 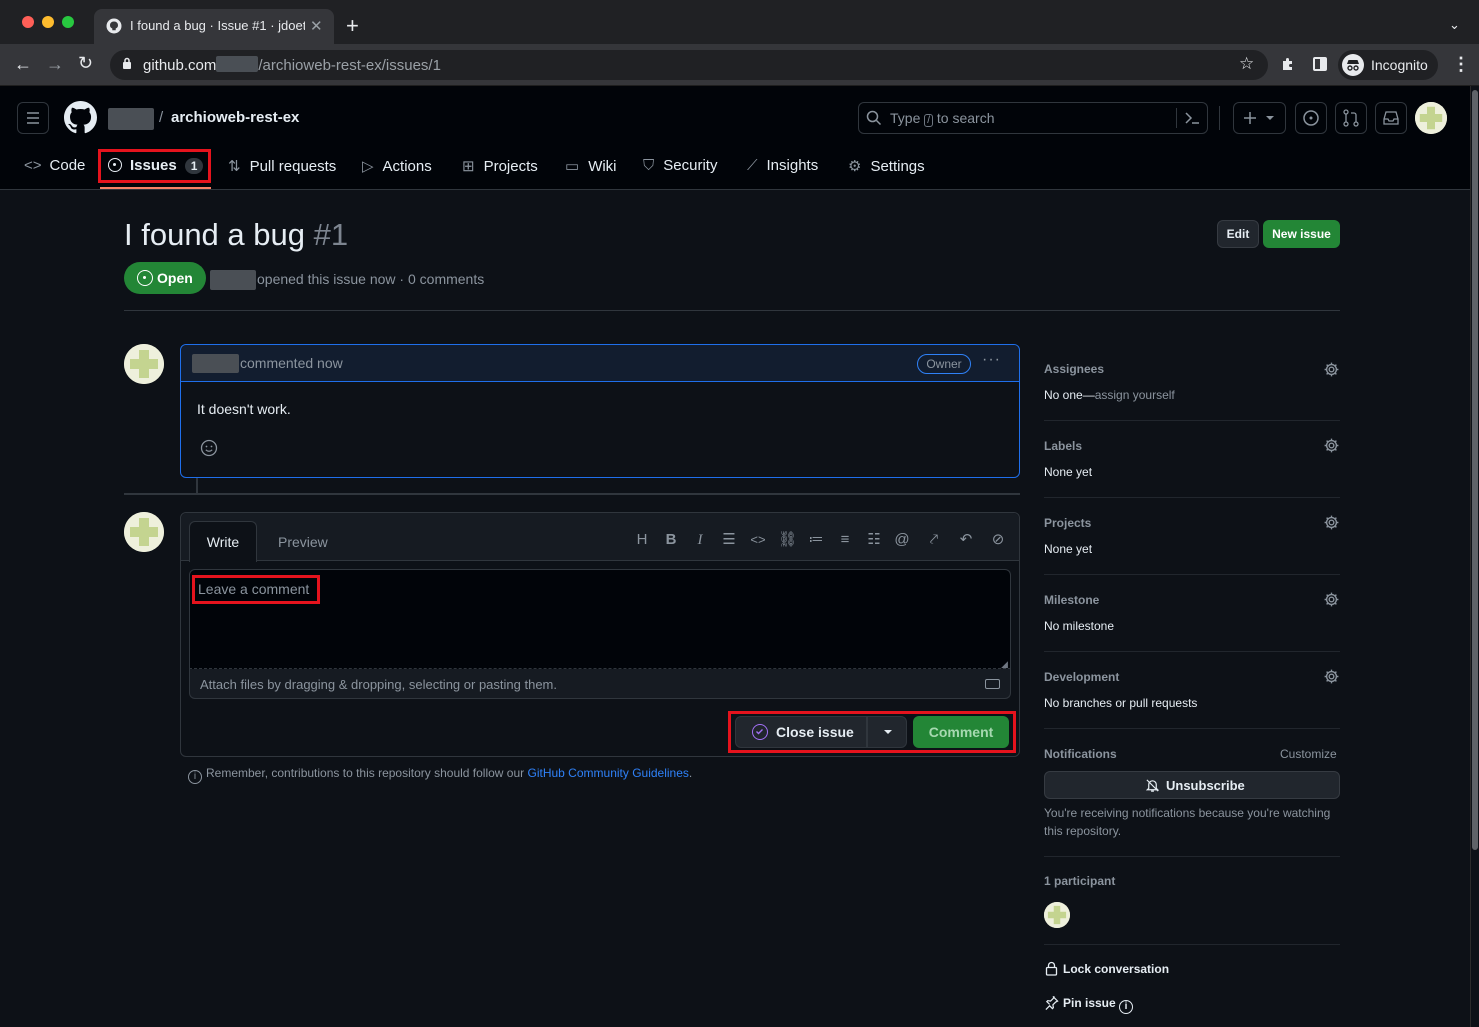 I want to click on incognito-label: Incognito, so click(x=1399, y=65).